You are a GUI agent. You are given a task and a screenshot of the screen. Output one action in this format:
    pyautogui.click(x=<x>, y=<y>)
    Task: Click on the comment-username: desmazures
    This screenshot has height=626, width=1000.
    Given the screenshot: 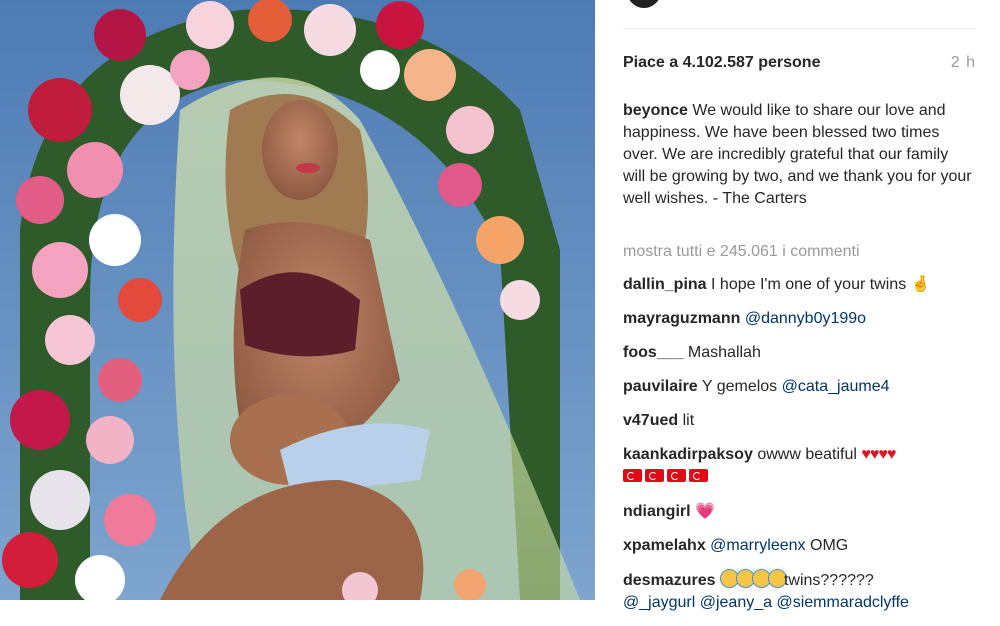 What is the action you would take?
    pyautogui.click(x=669, y=580)
    